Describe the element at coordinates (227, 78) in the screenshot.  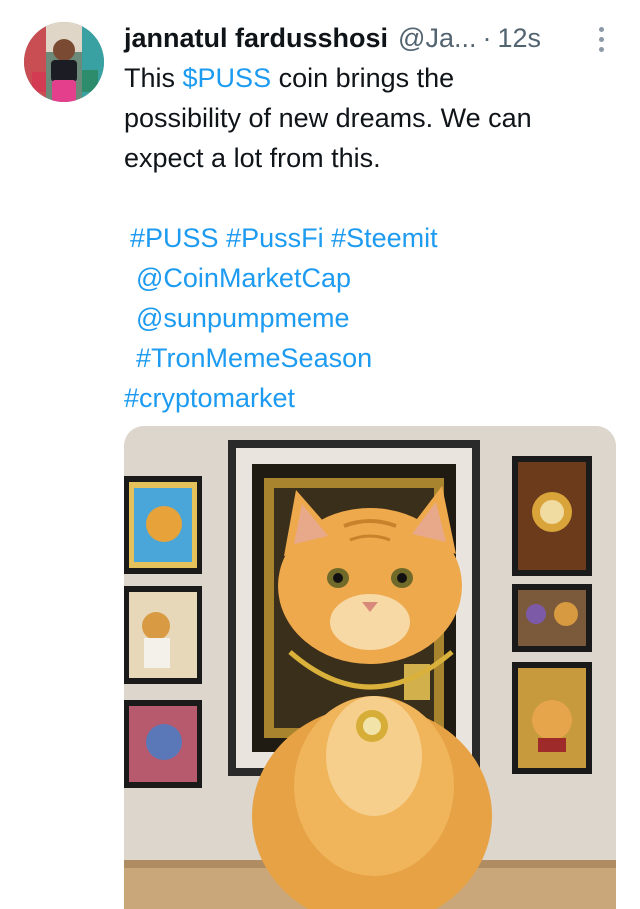
I see `cashtag-puss-link: $PUSS` at that location.